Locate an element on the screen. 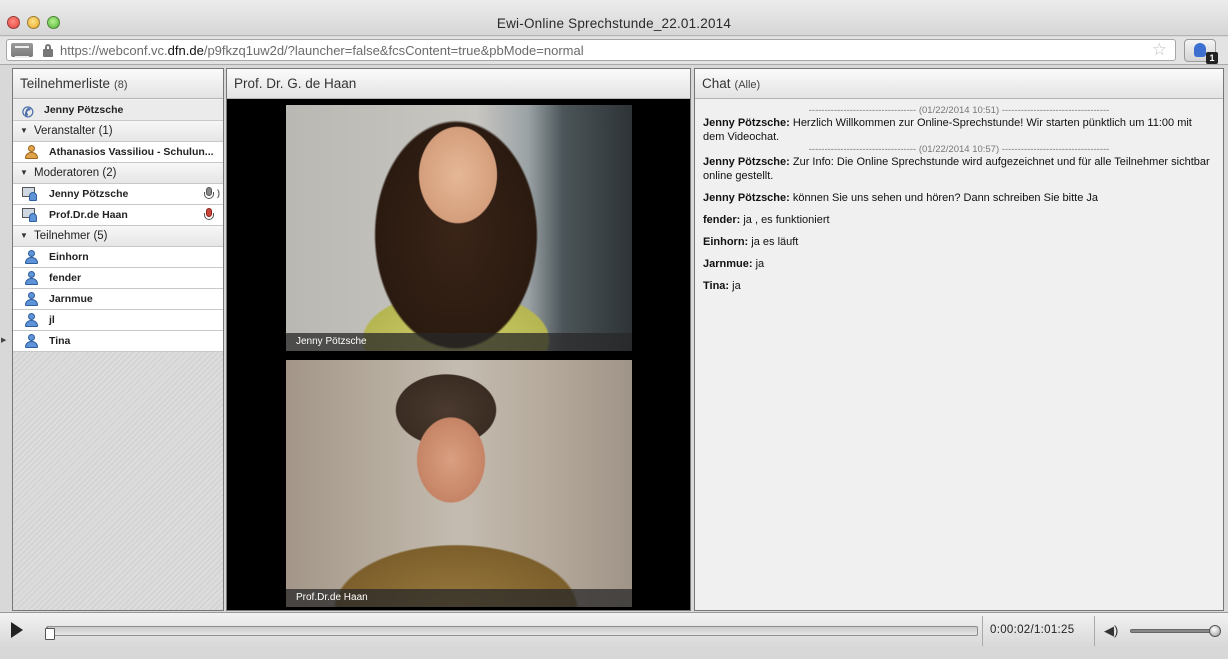 The height and width of the screenshot is (659, 1228). chat-scope: (Alle) is located at coordinates (748, 85).